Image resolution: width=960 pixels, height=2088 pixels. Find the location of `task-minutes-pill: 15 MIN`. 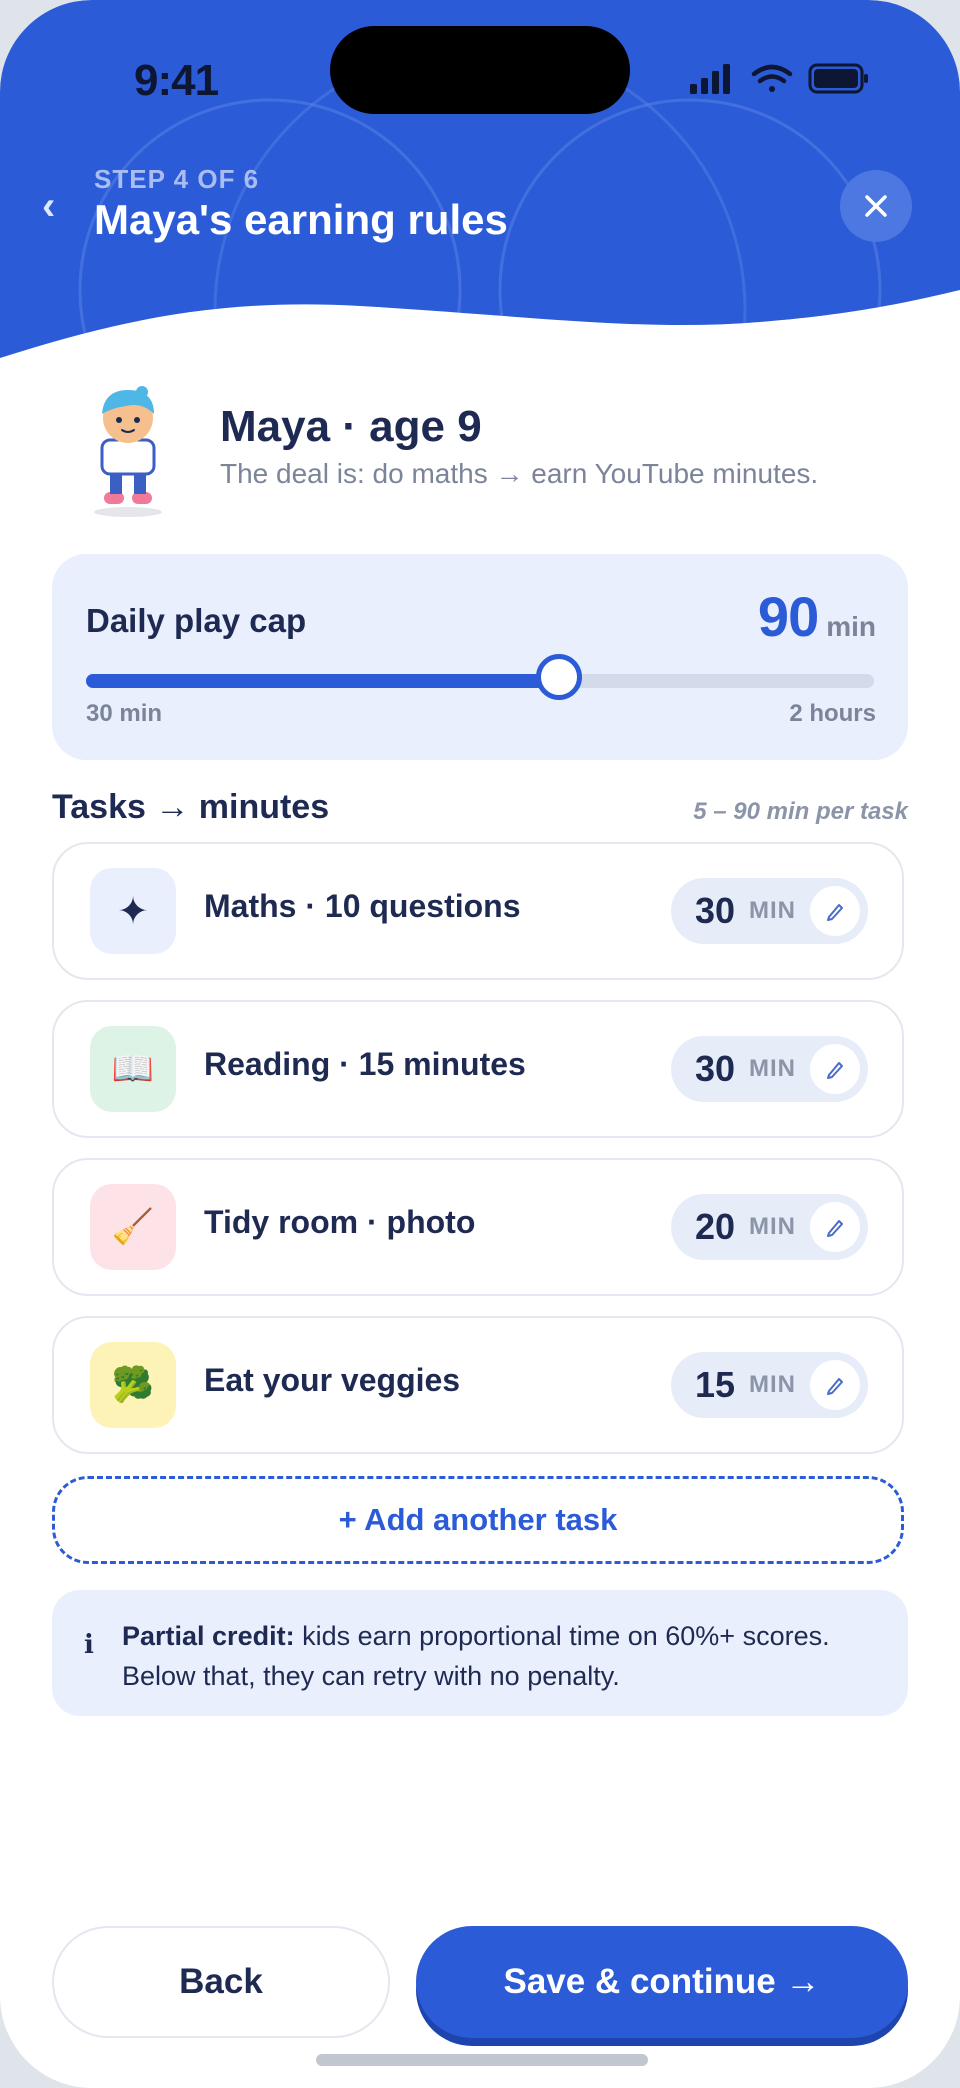

task-minutes-pill: 15 MIN is located at coordinates (769, 1385).